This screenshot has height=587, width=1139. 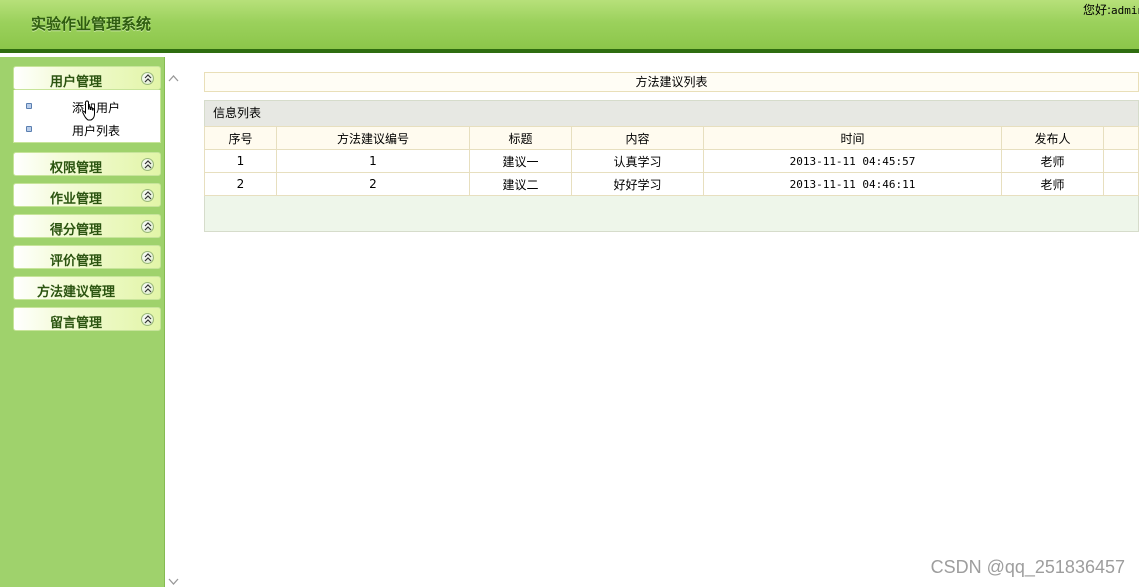 What do you see at coordinates (240, 184) in the screenshot?
I see `cell-index: 2` at bounding box center [240, 184].